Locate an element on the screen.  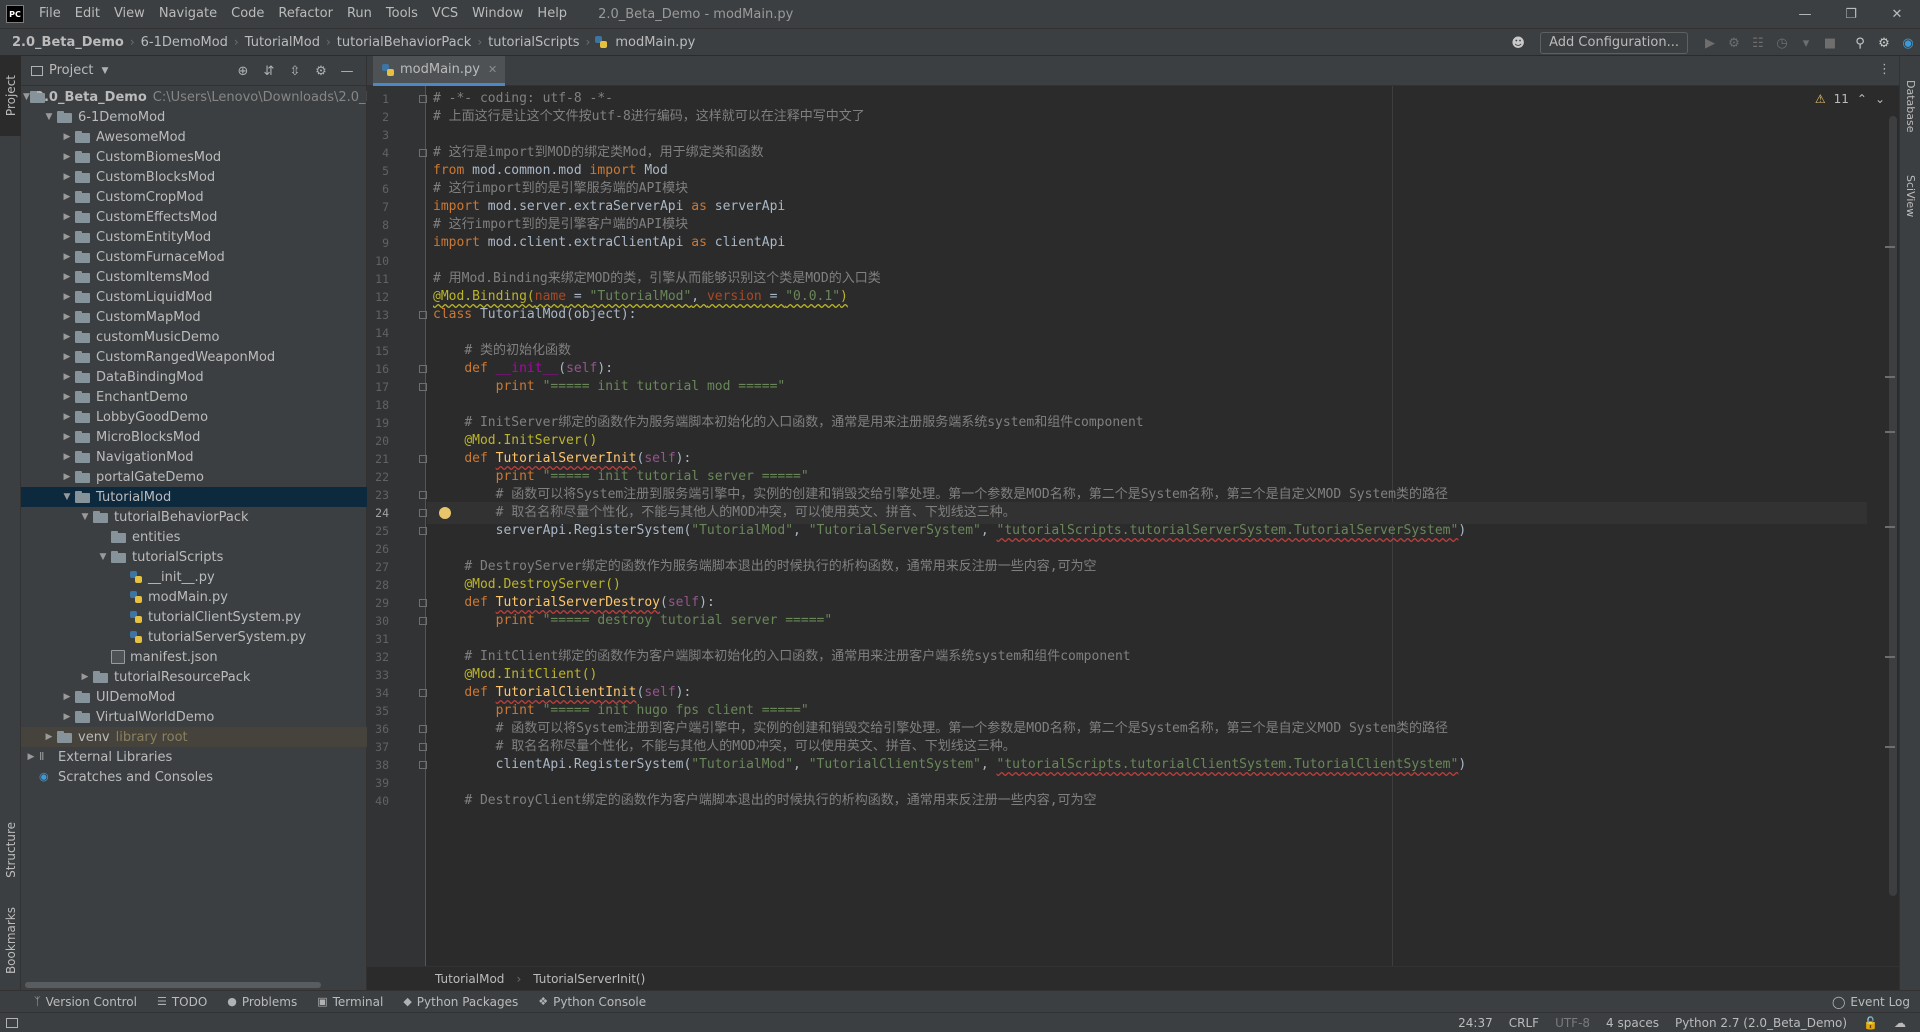
tree-item: ▼ tutorialBehaviorPack is located at coordinates (194, 517).